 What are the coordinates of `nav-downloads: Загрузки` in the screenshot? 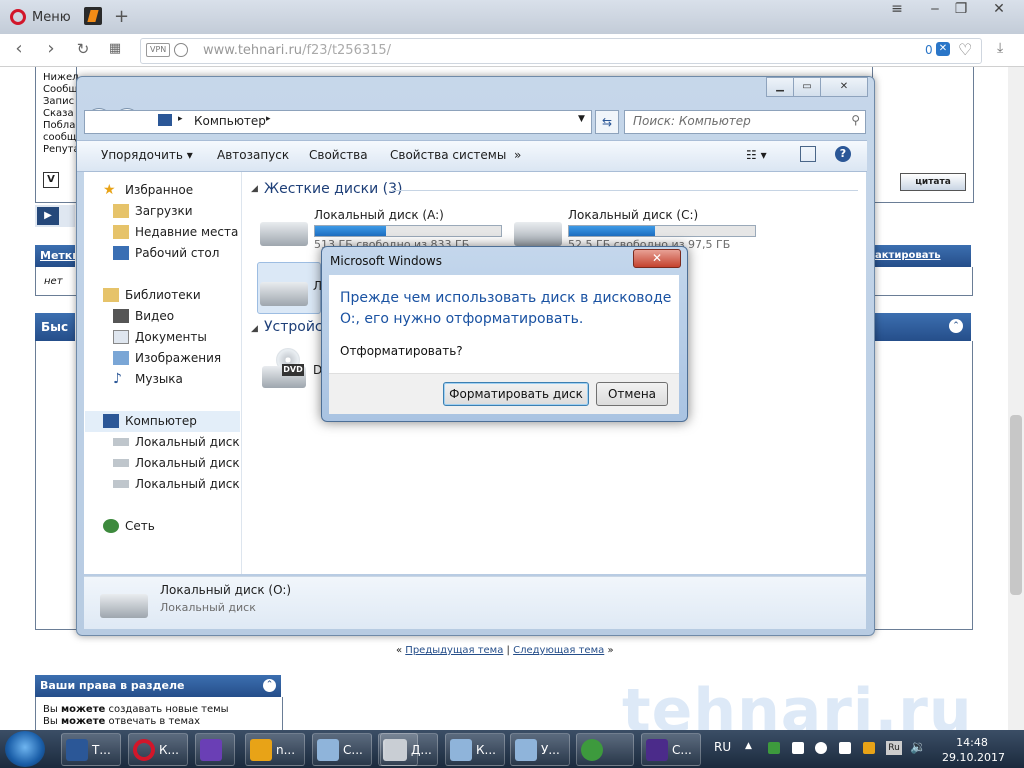 It's located at (153, 211).